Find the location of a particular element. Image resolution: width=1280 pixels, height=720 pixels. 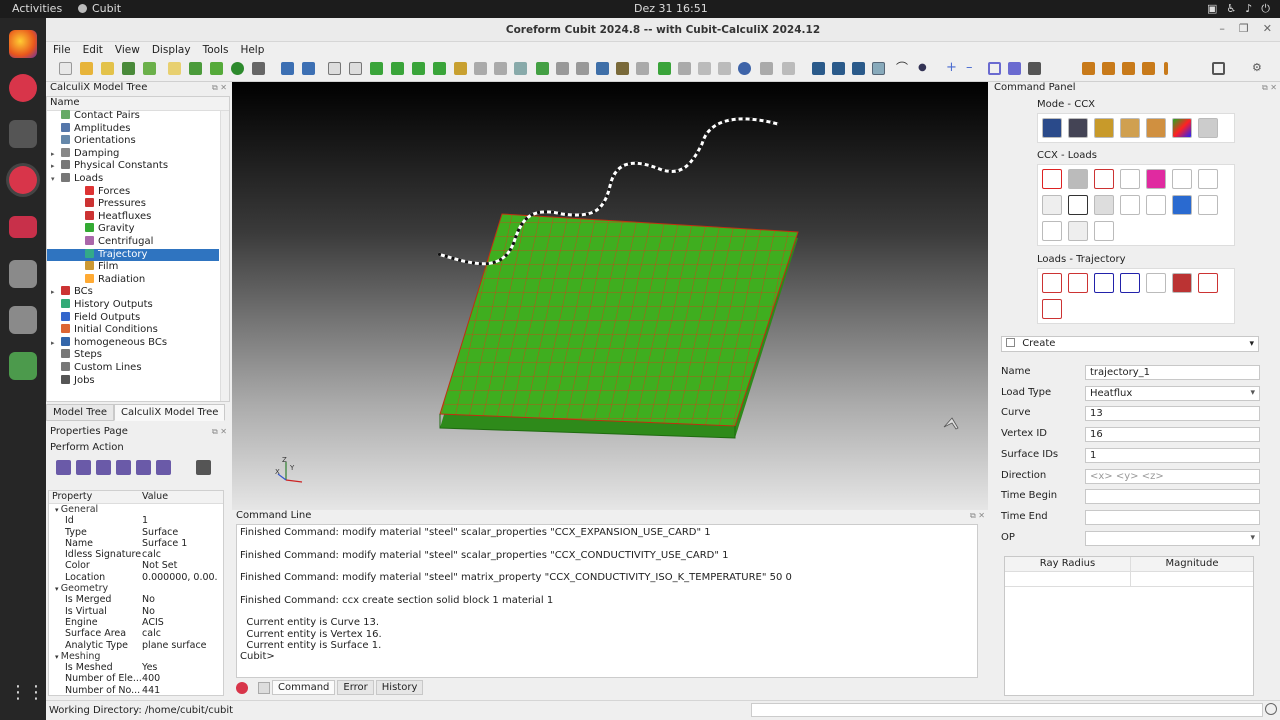

redo-icon is located at coordinates (308, 68).